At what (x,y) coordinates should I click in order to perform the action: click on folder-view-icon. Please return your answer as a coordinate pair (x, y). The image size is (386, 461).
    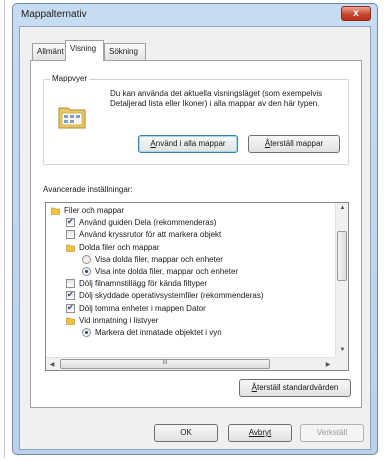
    Looking at the image, I should click on (72, 116).